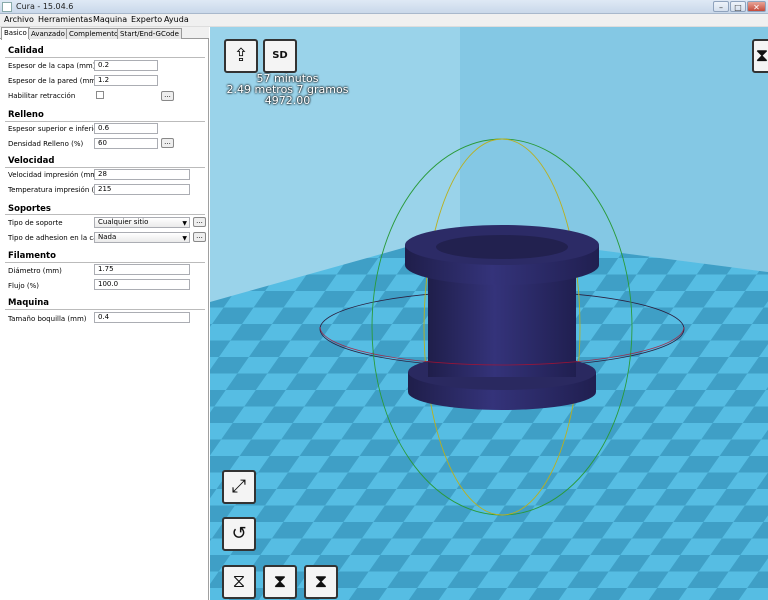  Describe the element at coordinates (142, 174) in the screenshot. I see `print-speed-input: 28` at that location.